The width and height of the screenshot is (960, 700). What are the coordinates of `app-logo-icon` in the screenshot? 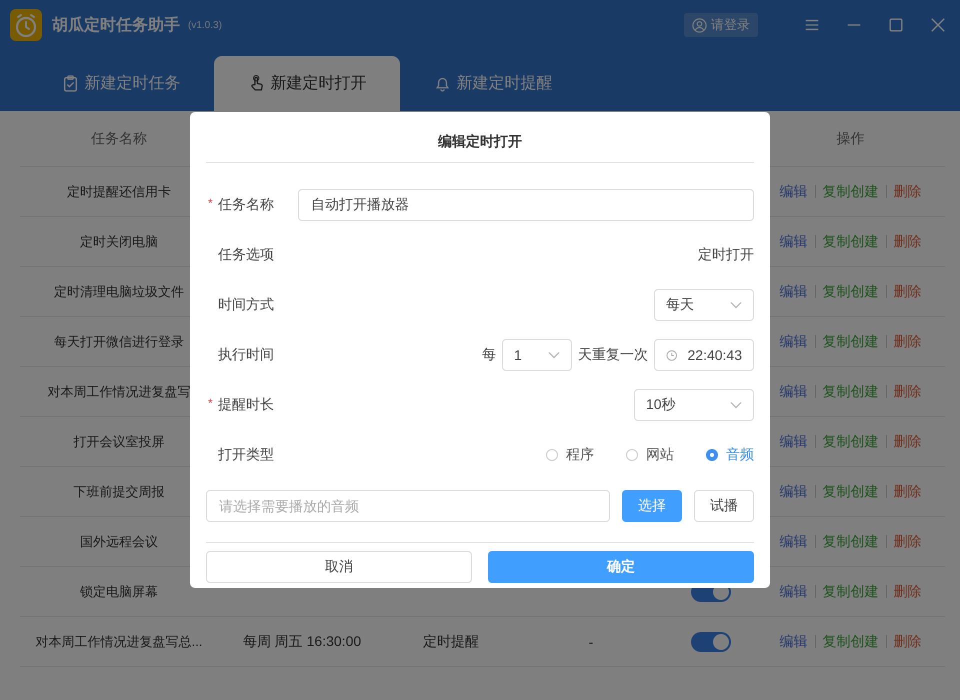 It's located at (26, 25).